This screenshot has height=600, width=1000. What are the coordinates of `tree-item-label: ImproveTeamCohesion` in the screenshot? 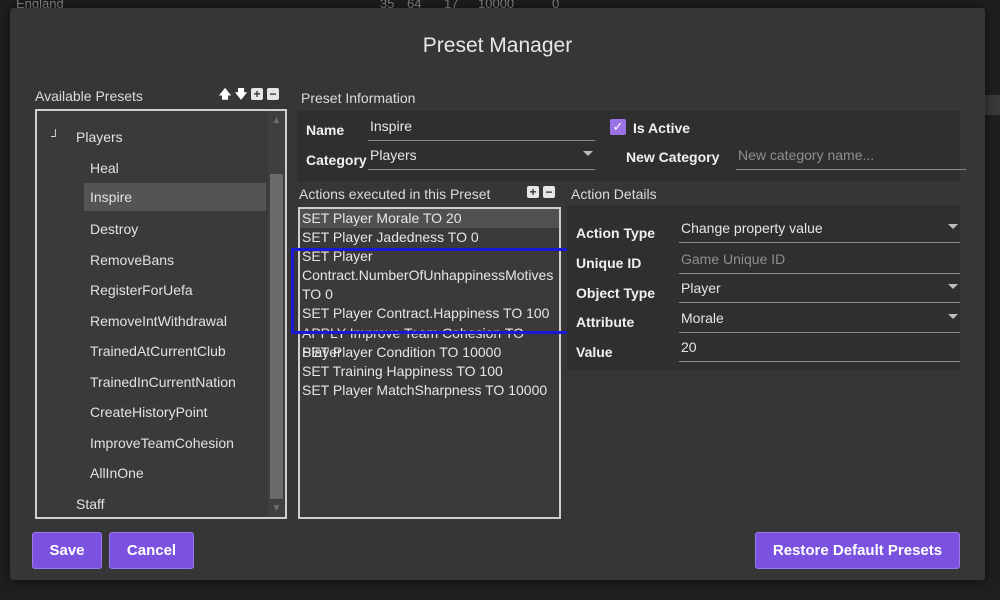 It's located at (162, 443).